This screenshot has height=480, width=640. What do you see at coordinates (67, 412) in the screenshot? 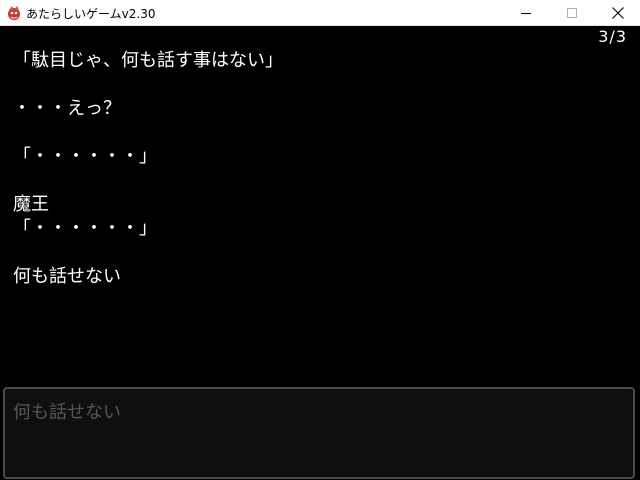
I see `input-text: 何も話せない` at bounding box center [67, 412].